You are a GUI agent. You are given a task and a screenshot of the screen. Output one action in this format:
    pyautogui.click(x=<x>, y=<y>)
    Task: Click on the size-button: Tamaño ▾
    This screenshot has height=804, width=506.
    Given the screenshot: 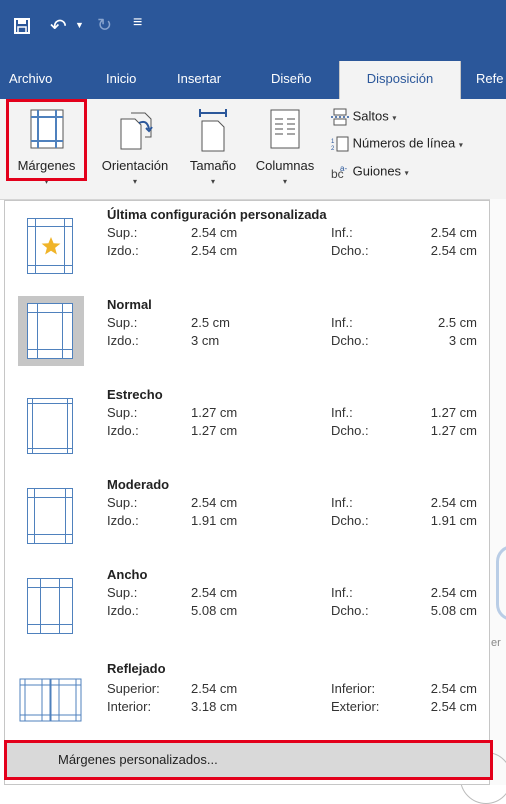 What is the action you would take?
    pyautogui.click(x=213, y=147)
    